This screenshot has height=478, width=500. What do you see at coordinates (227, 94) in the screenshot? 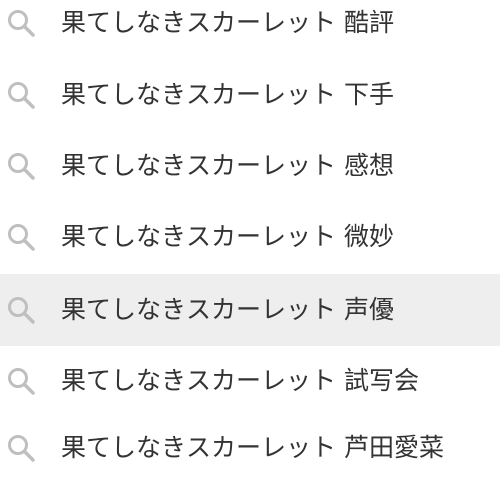
I see `suggestion-label: 果てしなきスカーレット 下手` at bounding box center [227, 94].